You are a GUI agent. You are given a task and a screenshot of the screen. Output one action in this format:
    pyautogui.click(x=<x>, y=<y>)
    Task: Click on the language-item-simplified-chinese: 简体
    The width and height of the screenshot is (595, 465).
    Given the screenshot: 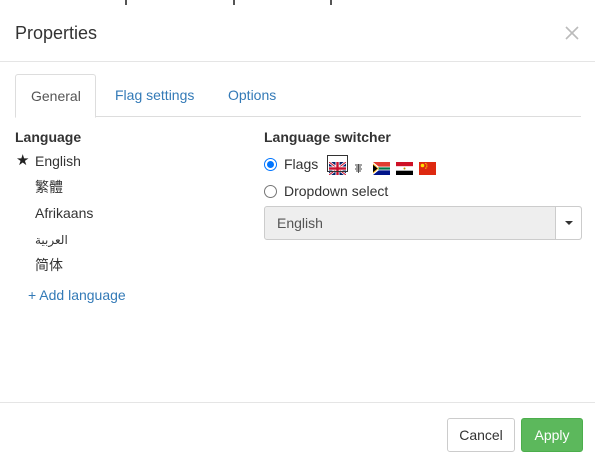 What is the action you would take?
    pyautogui.click(x=130, y=265)
    